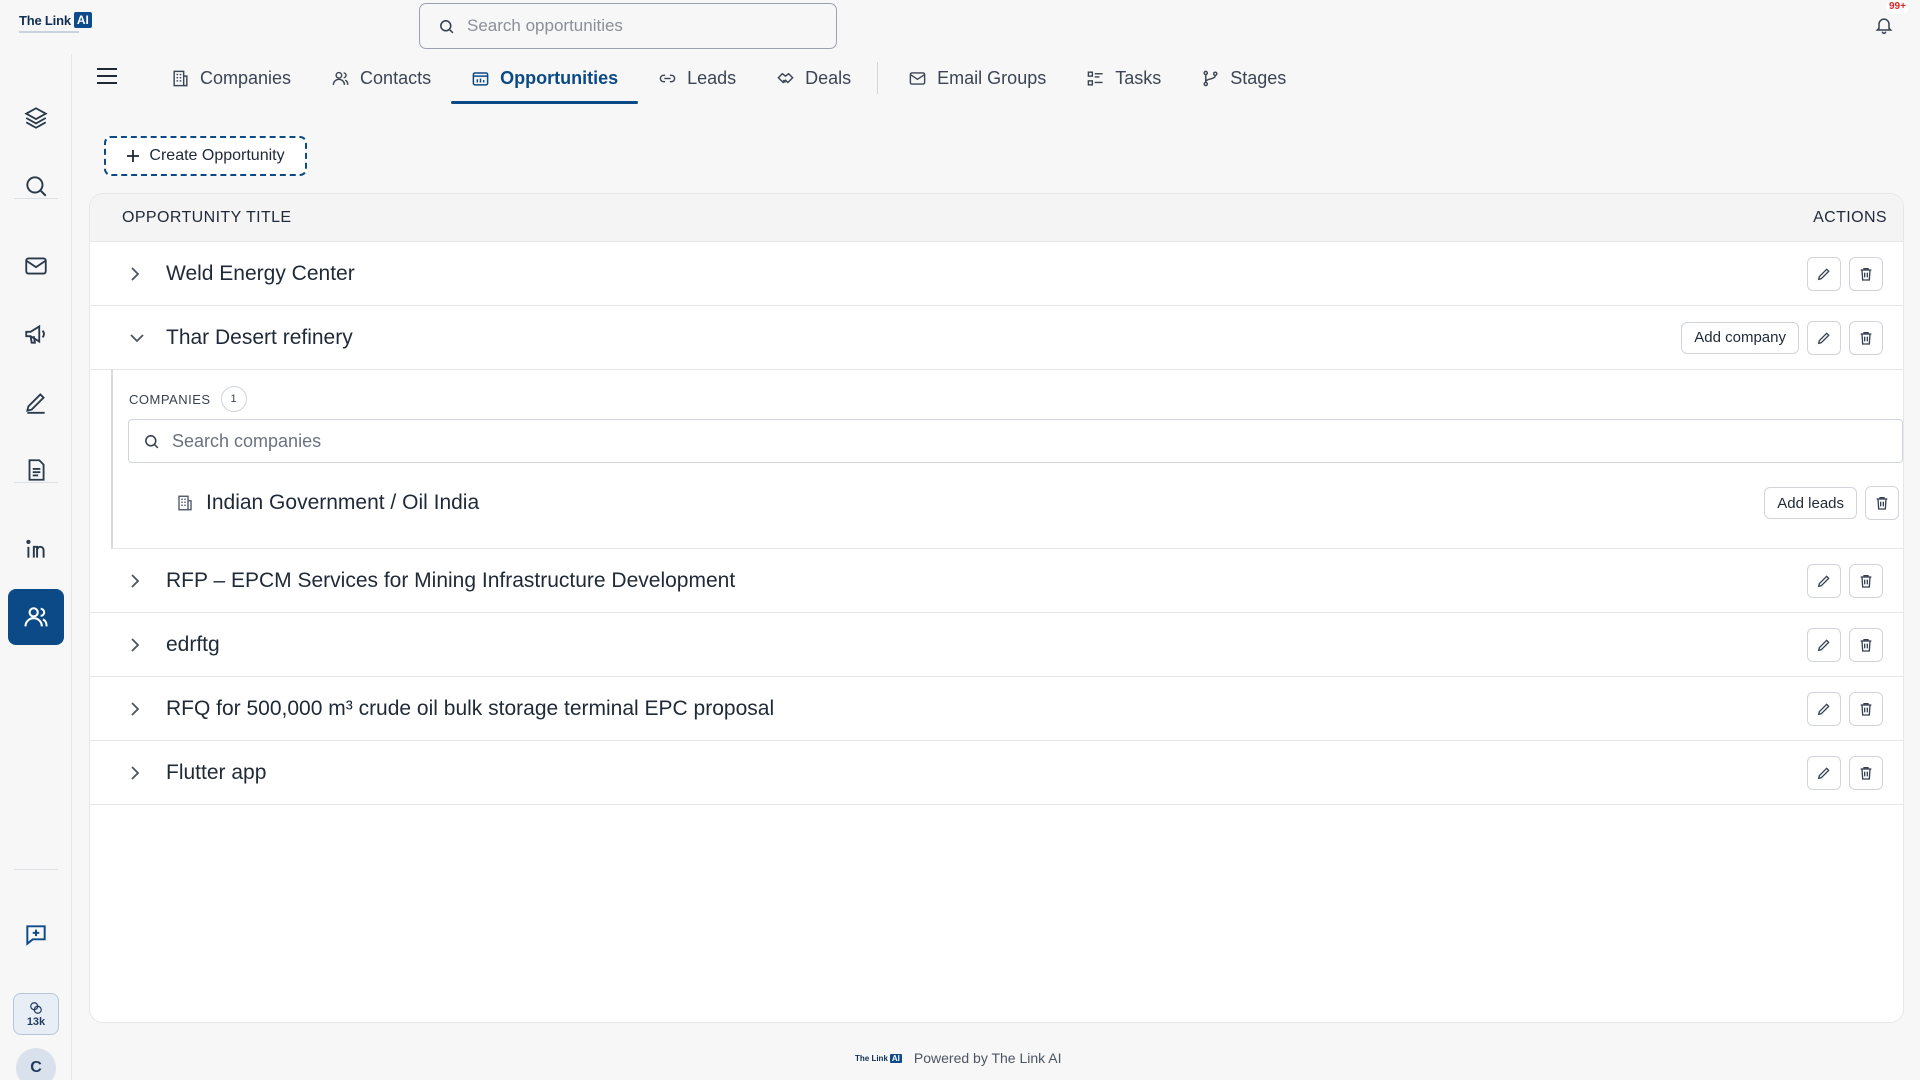 This screenshot has width=1920, height=1080. What do you see at coordinates (958, 1058) in the screenshot?
I see `footer: The Link AI Powered by The Link AI` at bounding box center [958, 1058].